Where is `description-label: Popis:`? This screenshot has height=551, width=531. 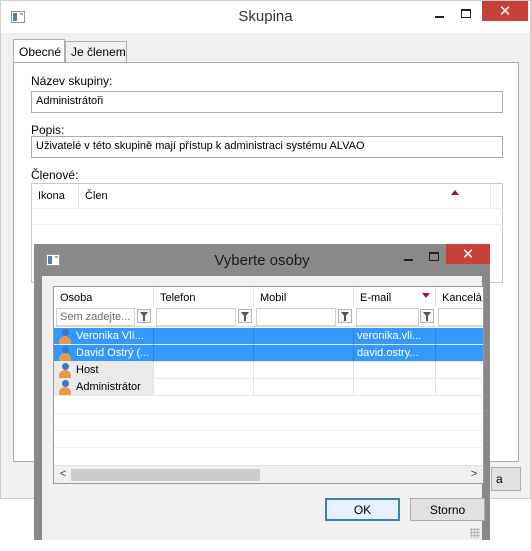
description-label: Popis: is located at coordinates (48, 130).